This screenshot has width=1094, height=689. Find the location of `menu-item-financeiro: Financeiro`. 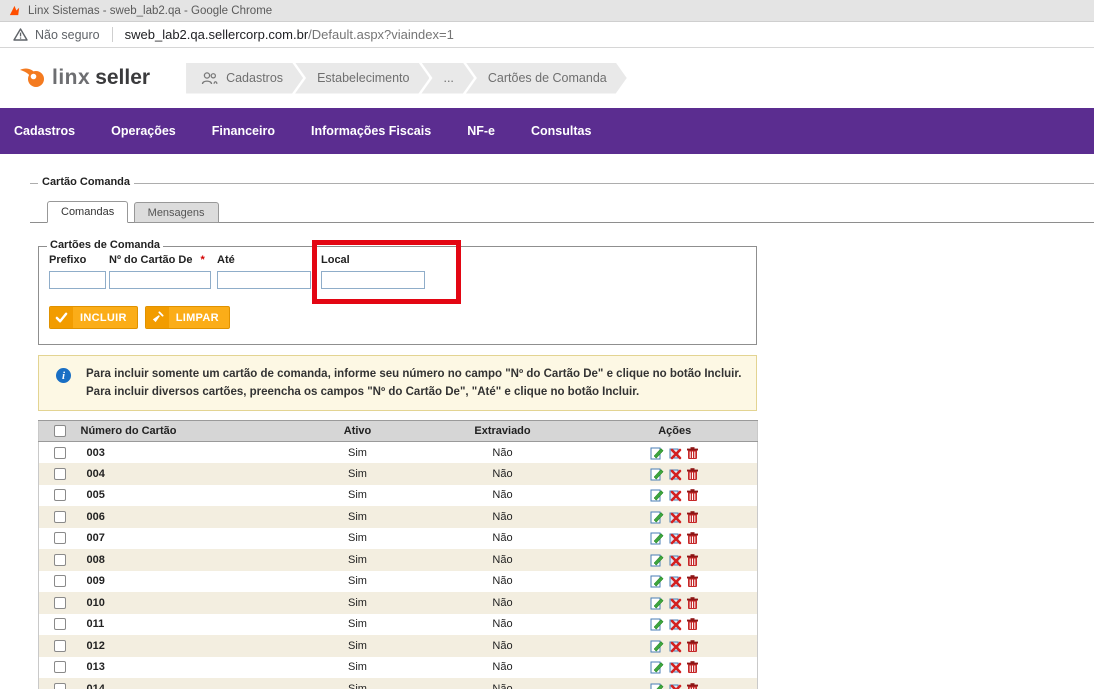

menu-item-financeiro: Financeiro is located at coordinates (243, 131).